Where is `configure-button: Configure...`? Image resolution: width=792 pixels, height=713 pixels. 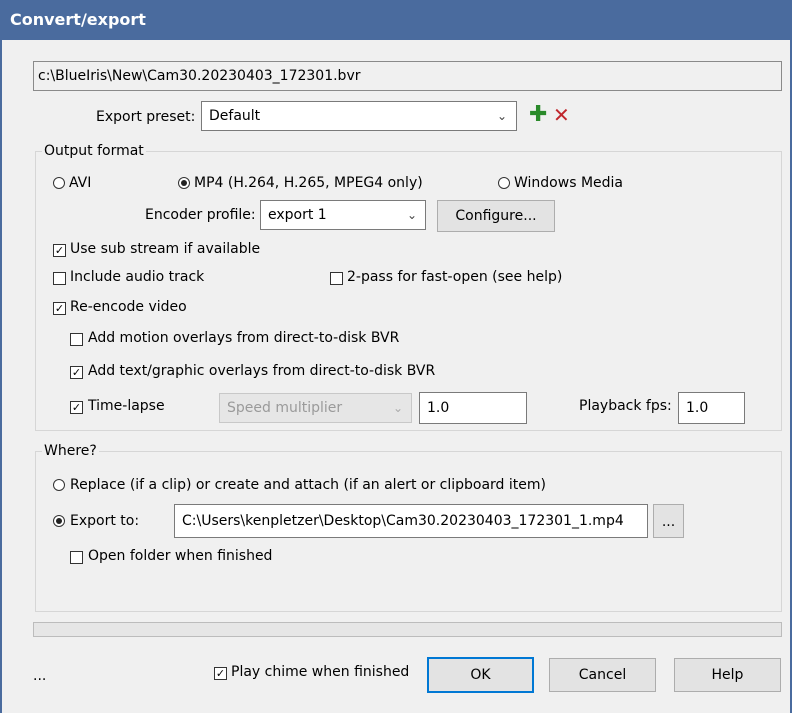 configure-button: Configure... is located at coordinates (496, 216).